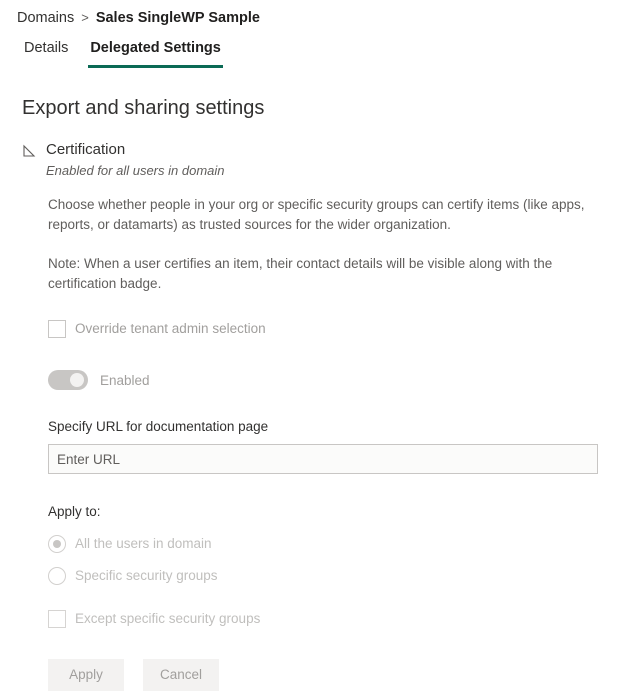  I want to click on radio-specific-groups-row: Specific security groups, so click(335, 575).